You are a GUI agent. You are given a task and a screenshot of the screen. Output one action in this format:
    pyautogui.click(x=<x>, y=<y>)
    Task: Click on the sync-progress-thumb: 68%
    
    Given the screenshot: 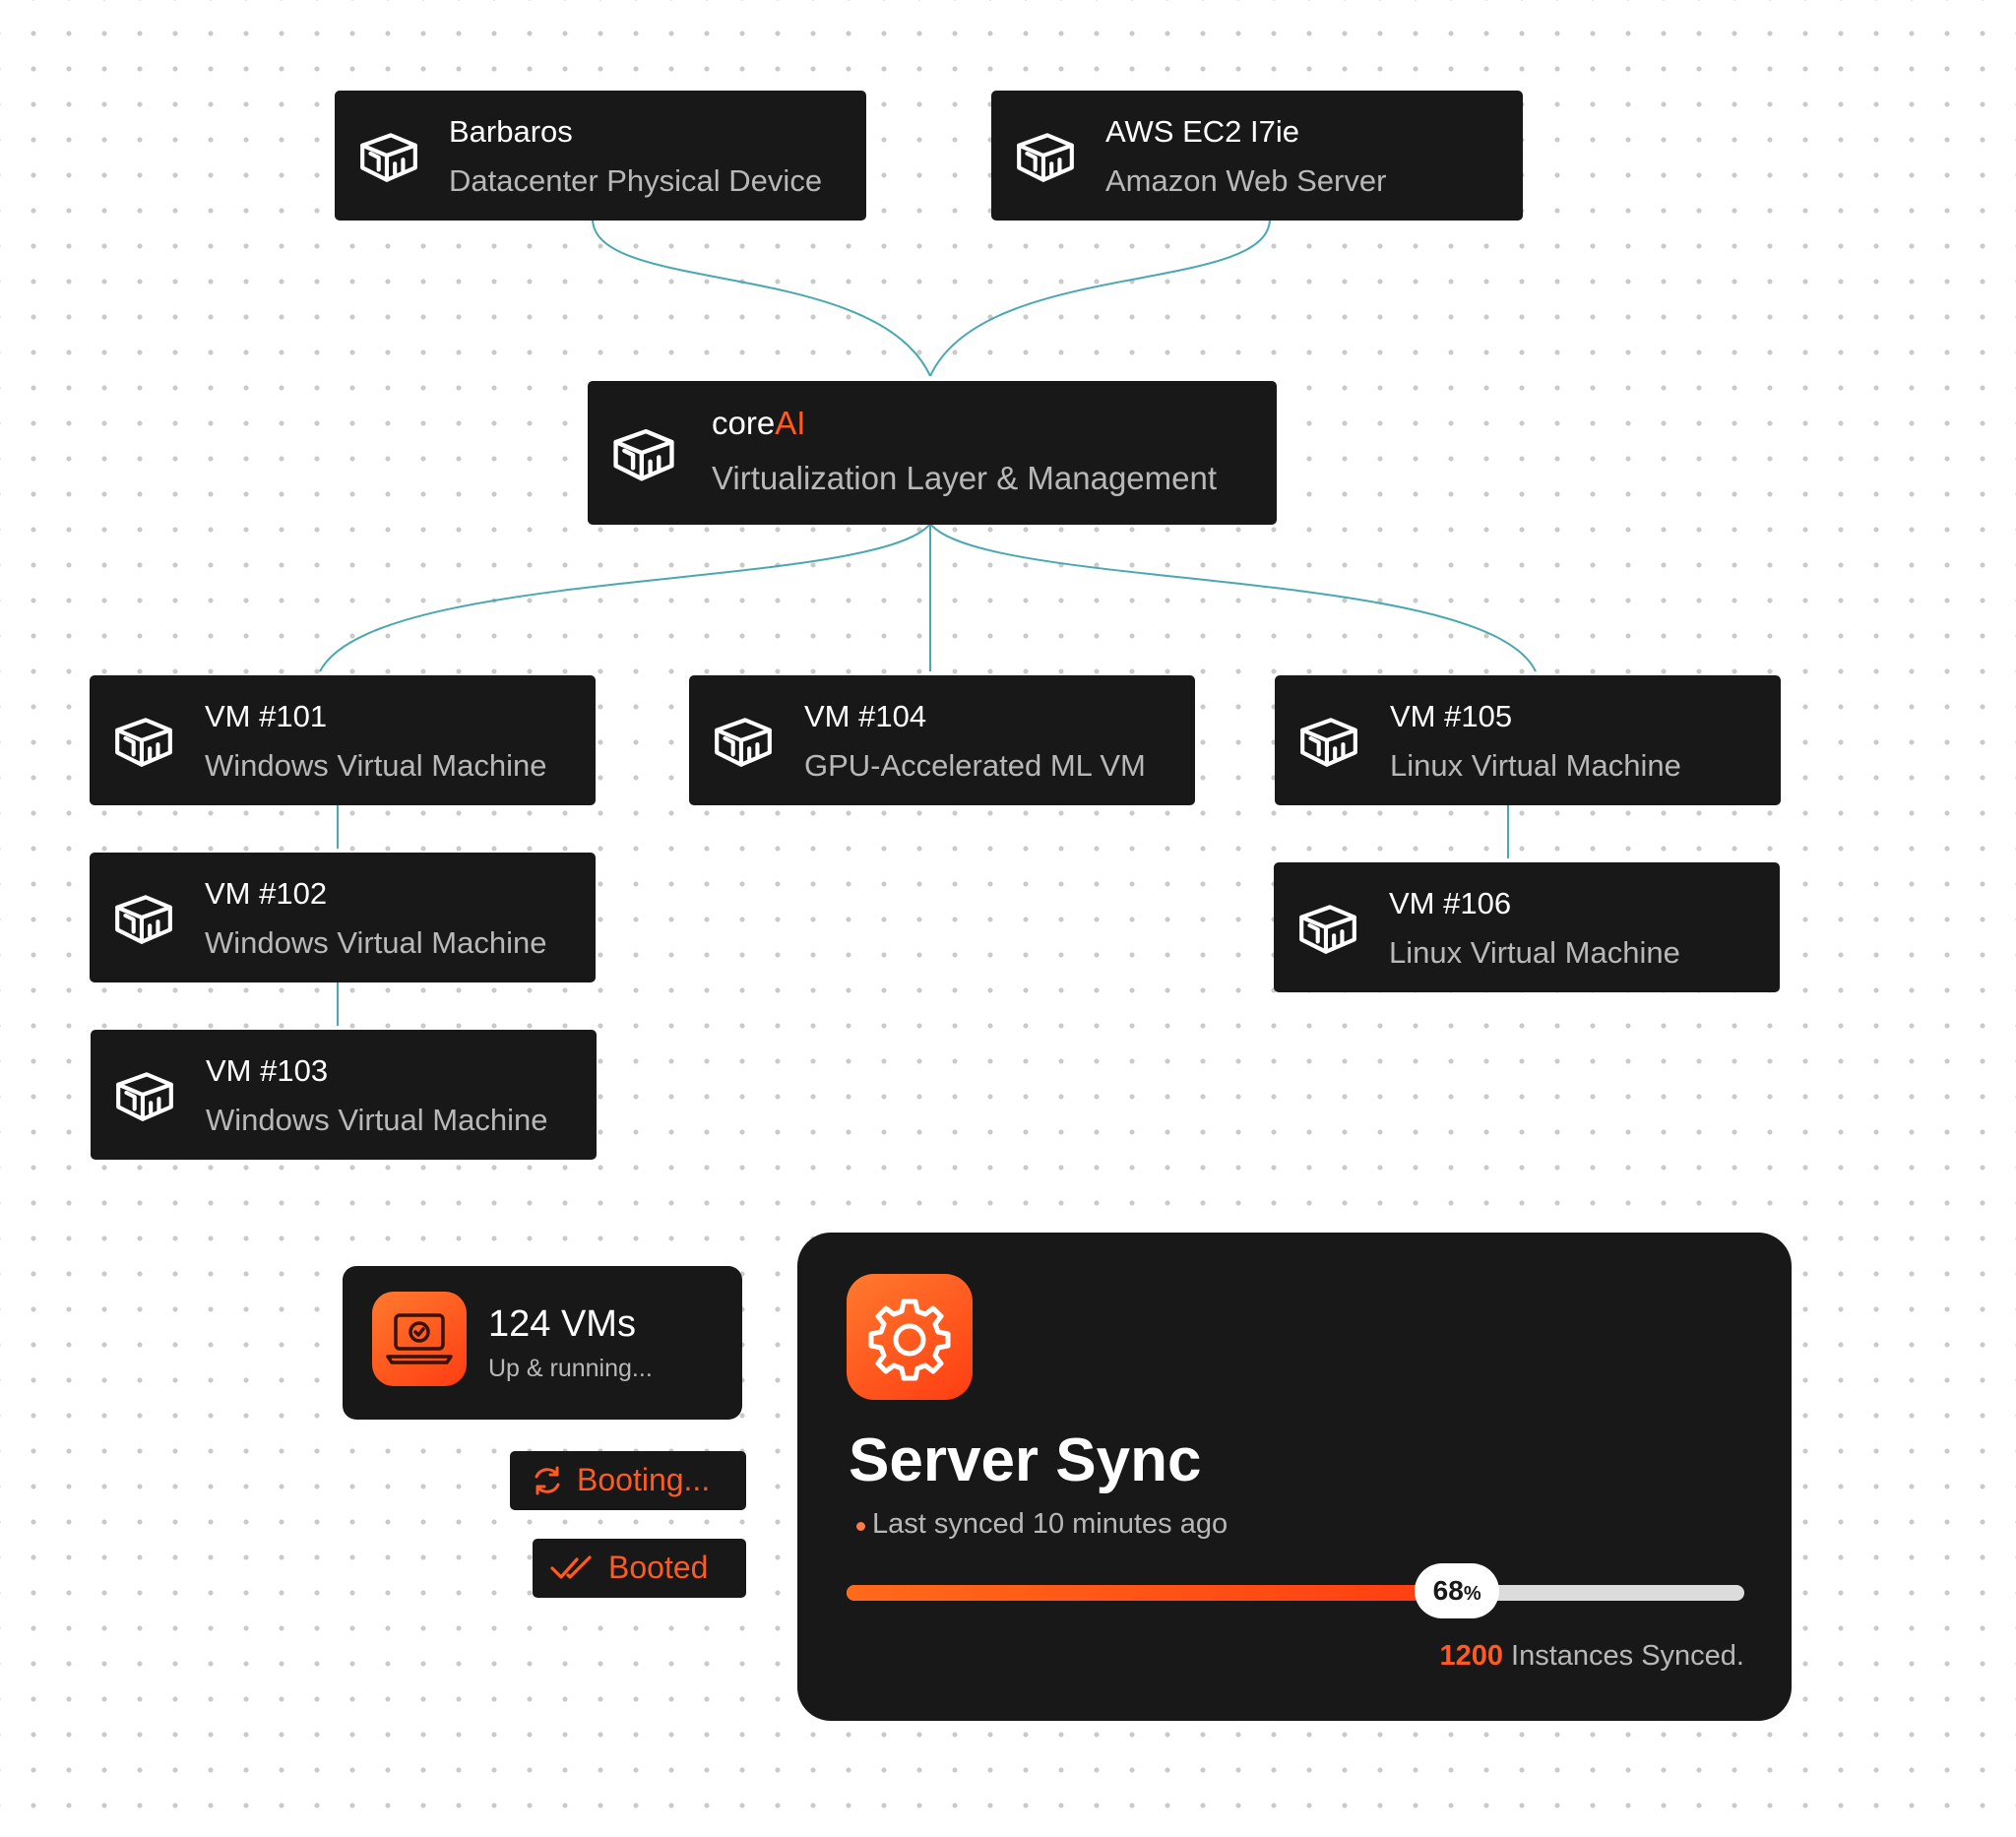 What is the action you would take?
    pyautogui.click(x=1457, y=1590)
    